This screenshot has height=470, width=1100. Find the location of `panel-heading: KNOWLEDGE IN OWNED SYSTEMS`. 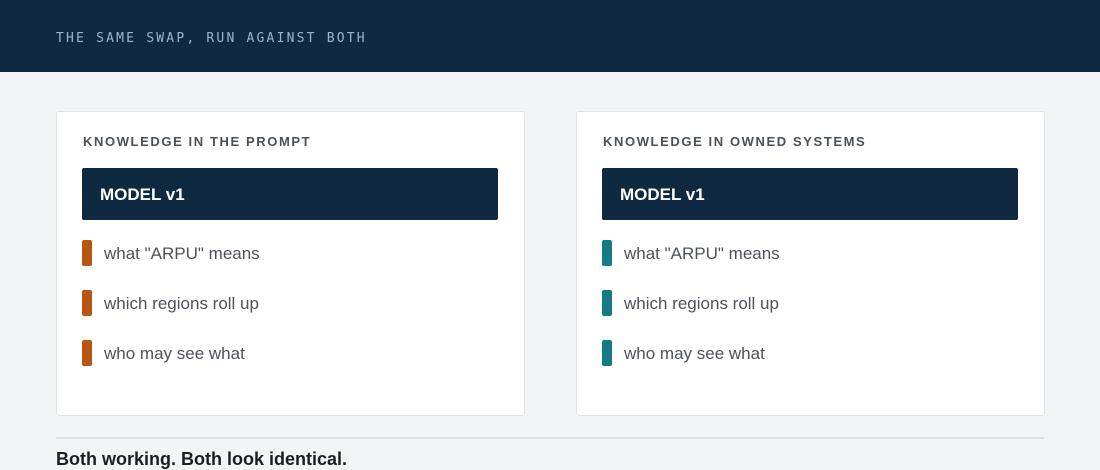

panel-heading: KNOWLEDGE IN OWNED SYSTEMS is located at coordinates (735, 141).